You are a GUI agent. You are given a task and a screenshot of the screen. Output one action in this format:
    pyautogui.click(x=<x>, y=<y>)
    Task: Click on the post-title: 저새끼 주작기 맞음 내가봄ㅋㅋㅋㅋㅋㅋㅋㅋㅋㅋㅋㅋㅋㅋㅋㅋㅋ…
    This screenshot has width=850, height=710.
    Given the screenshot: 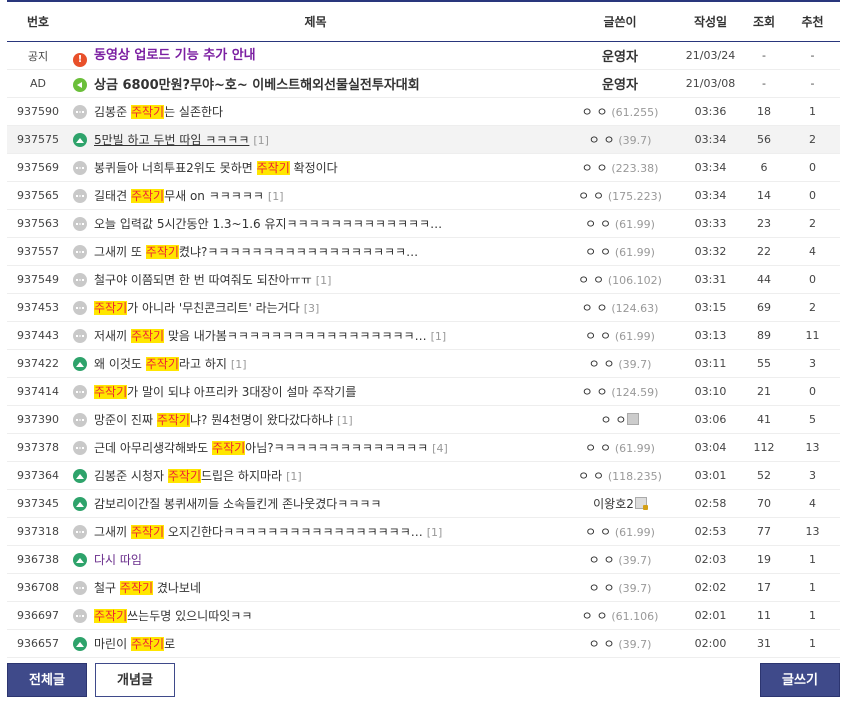 What is the action you would take?
    pyautogui.click(x=260, y=336)
    